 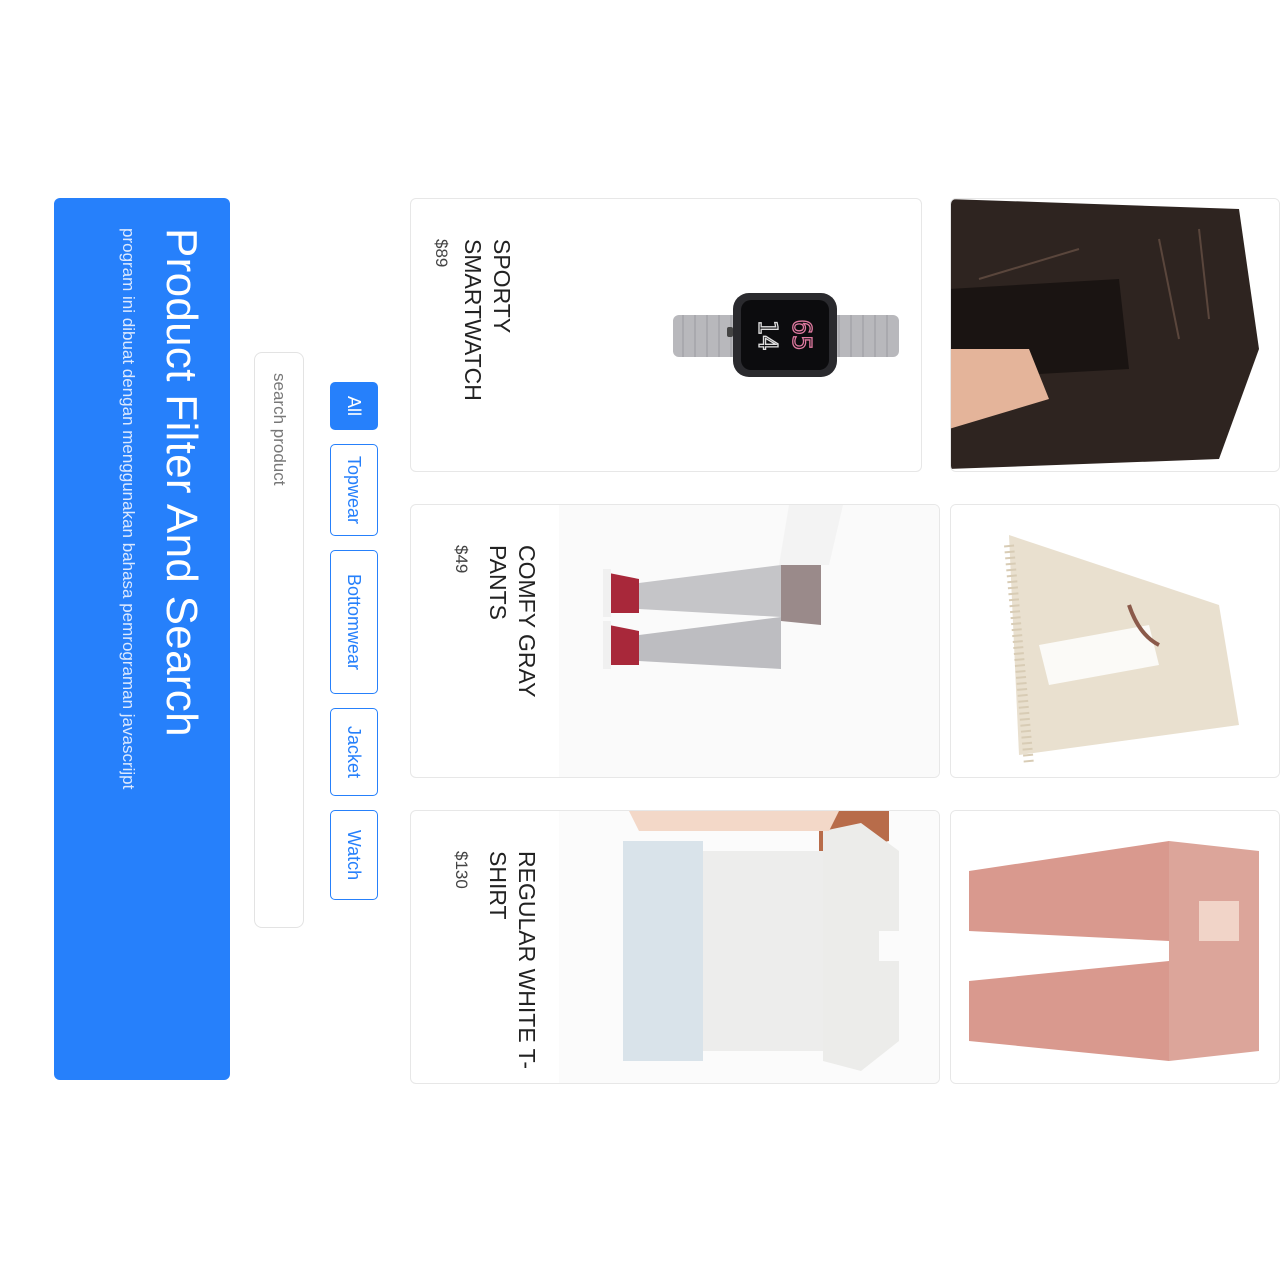 I want to click on product-image-smartwatch: 65 14, so click(x=731, y=335).